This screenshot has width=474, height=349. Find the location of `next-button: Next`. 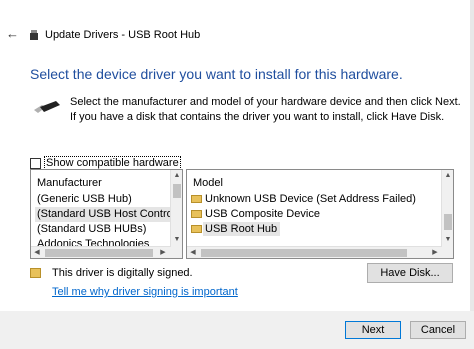

next-button: Next is located at coordinates (373, 330).